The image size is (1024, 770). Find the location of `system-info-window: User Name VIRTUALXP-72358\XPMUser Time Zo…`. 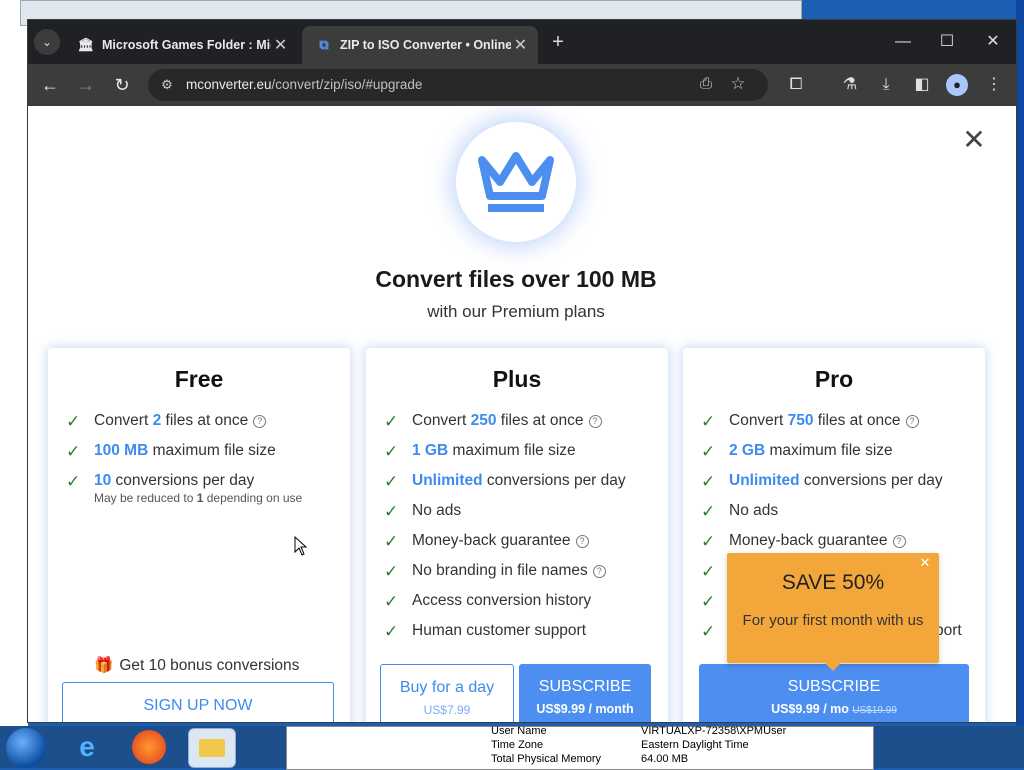

system-info-window: User Name VIRTUALXP-72358\XPMUser Time Zo… is located at coordinates (580, 747).